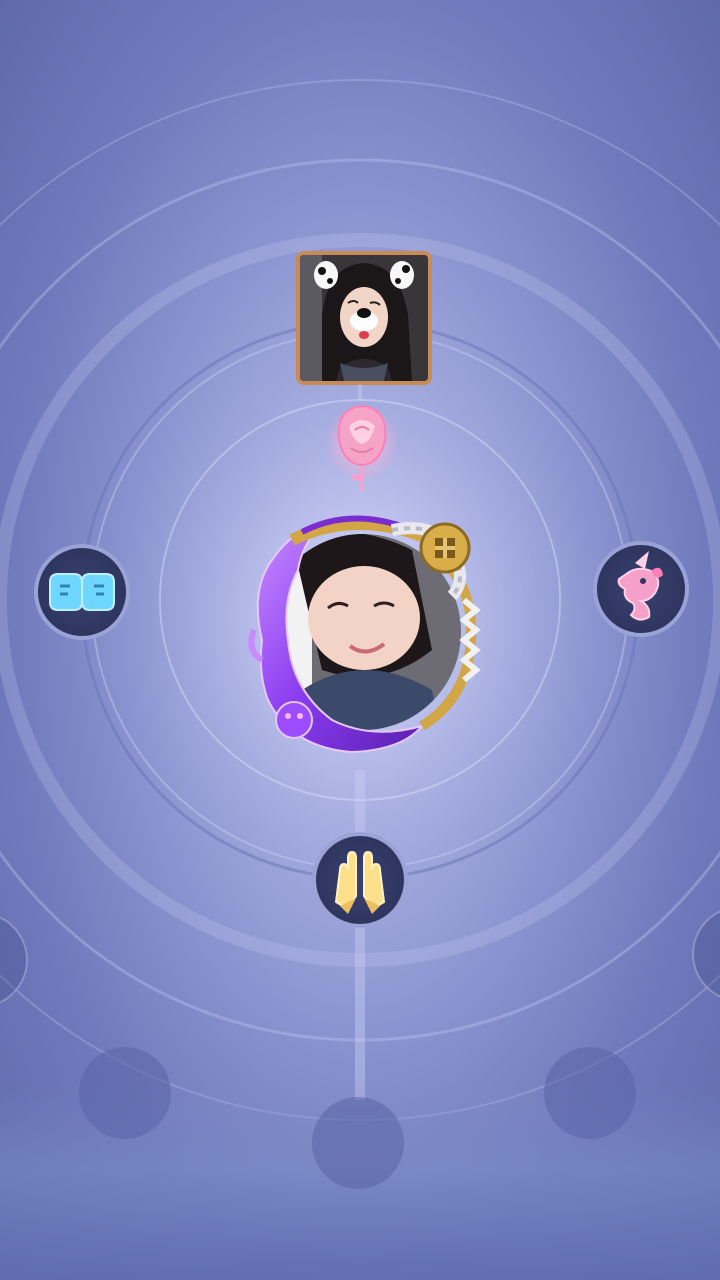  I want to click on fist-bump-icon, so click(82, 592).